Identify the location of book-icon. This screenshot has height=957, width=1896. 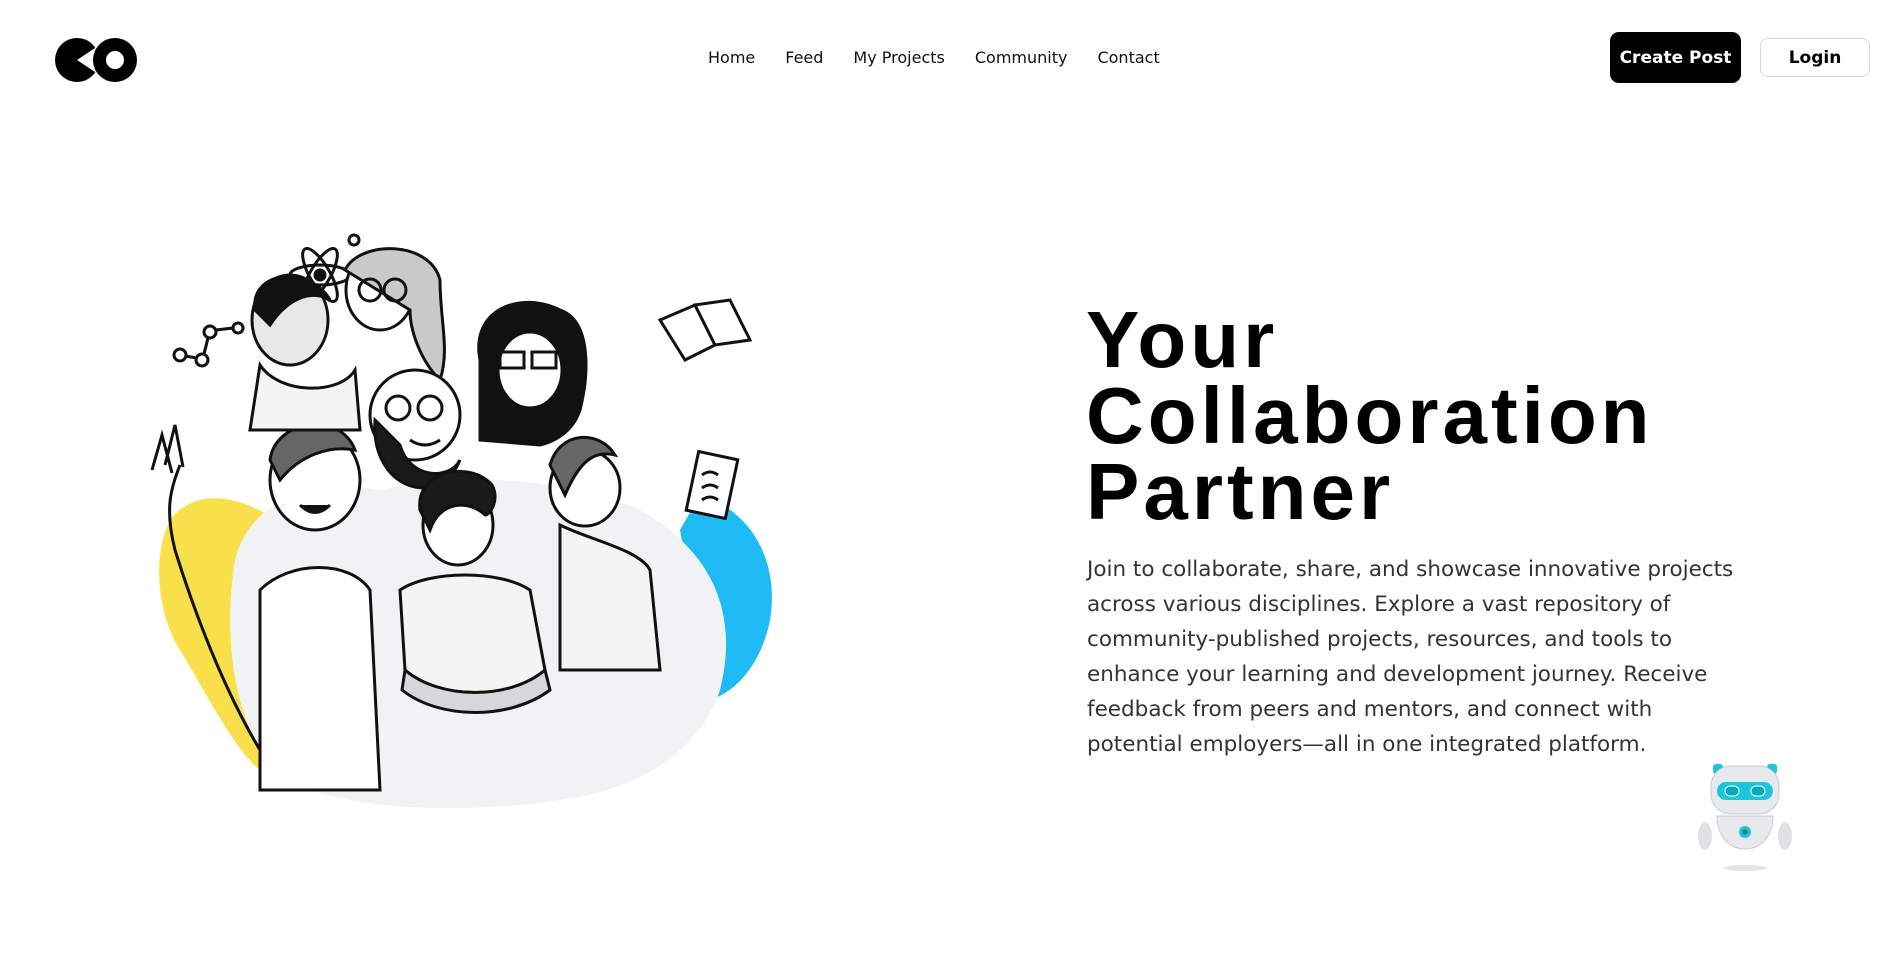
(705, 330).